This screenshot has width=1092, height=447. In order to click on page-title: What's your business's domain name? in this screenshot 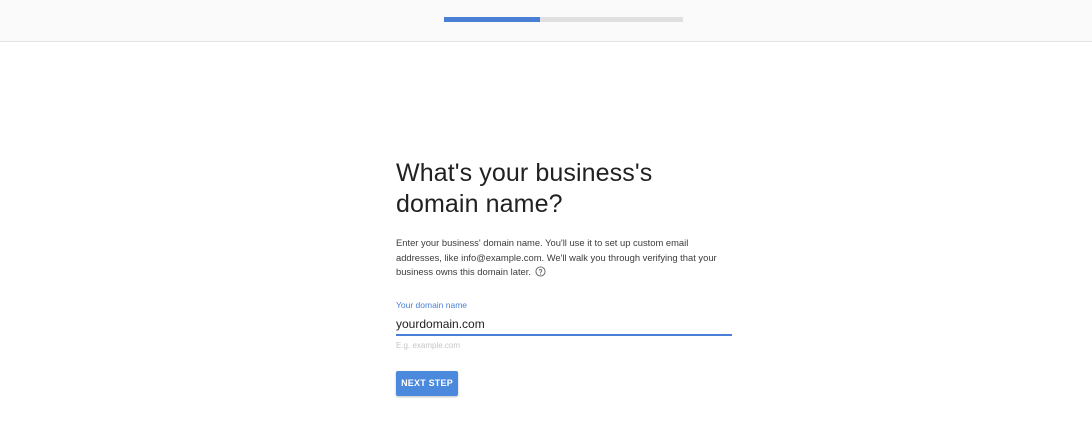, I will do `click(524, 188)`.